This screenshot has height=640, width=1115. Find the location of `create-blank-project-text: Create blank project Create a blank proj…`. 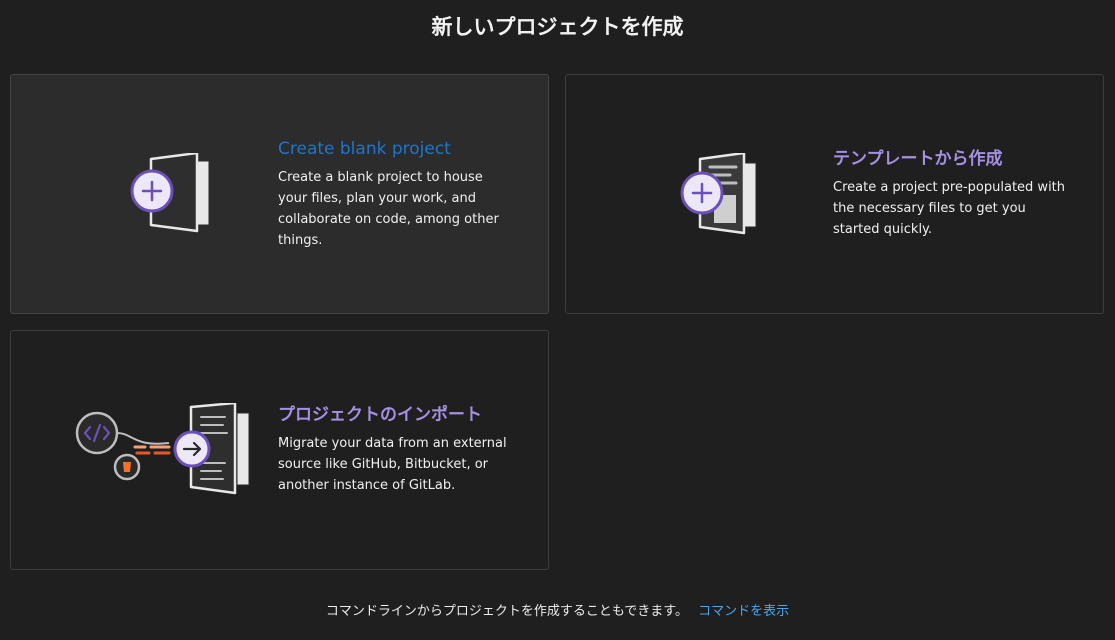

create-blank-project-text: Create blank project Create a blank proj… is located at coordinates (393, 194).